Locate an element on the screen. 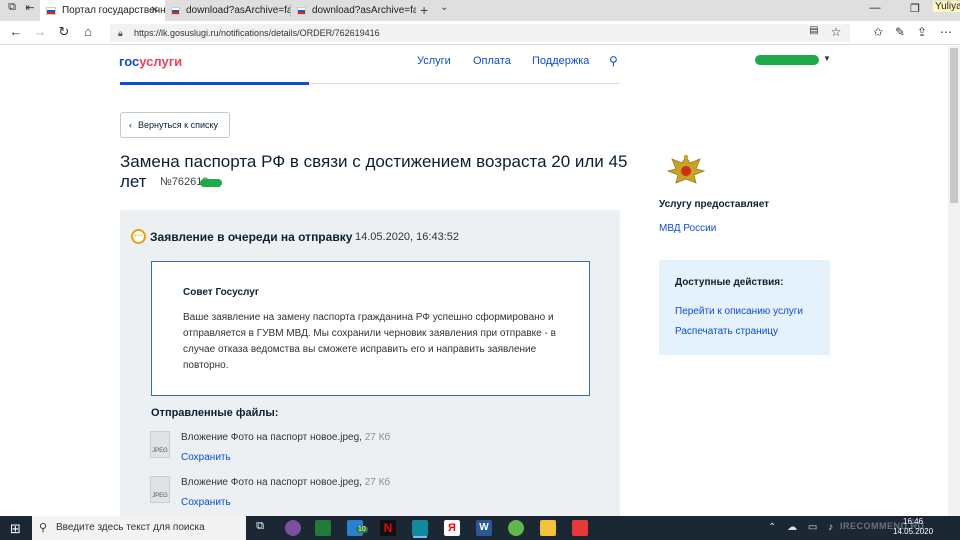  refresh-icon: ↻ is located at coordinates (64, 32).